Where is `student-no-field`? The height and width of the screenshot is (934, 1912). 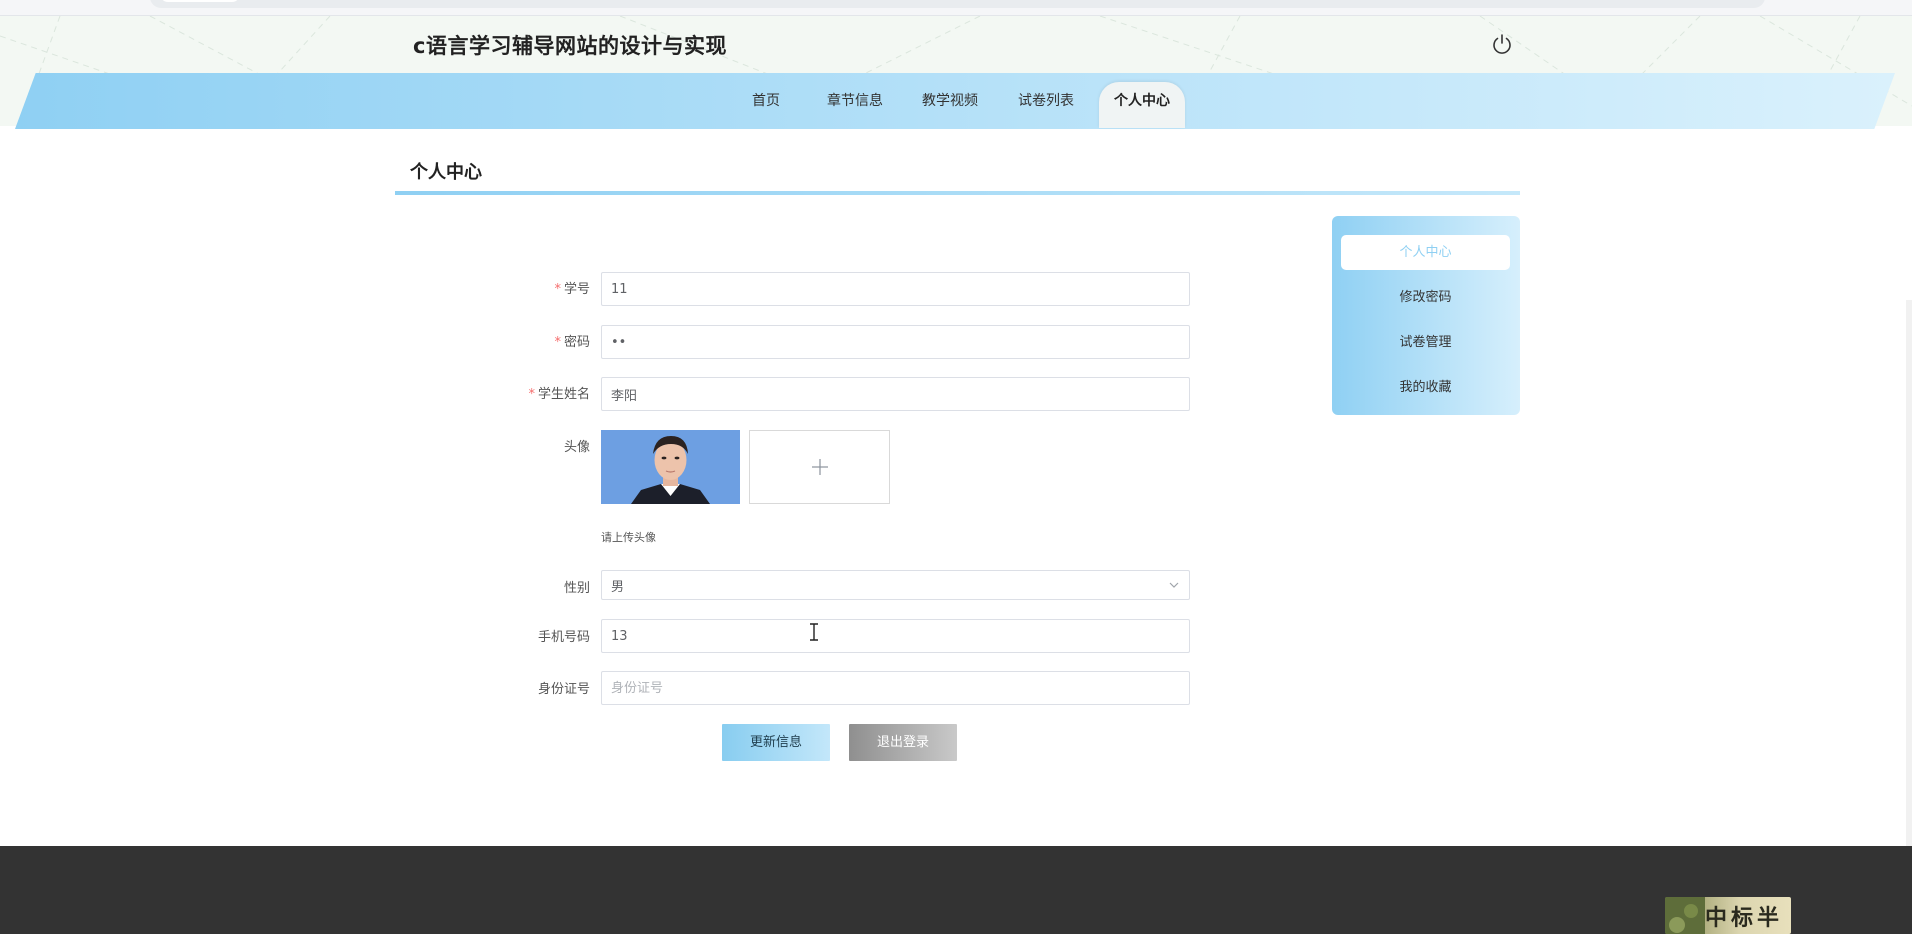 student-no-field is located at coordinates (895, 289).